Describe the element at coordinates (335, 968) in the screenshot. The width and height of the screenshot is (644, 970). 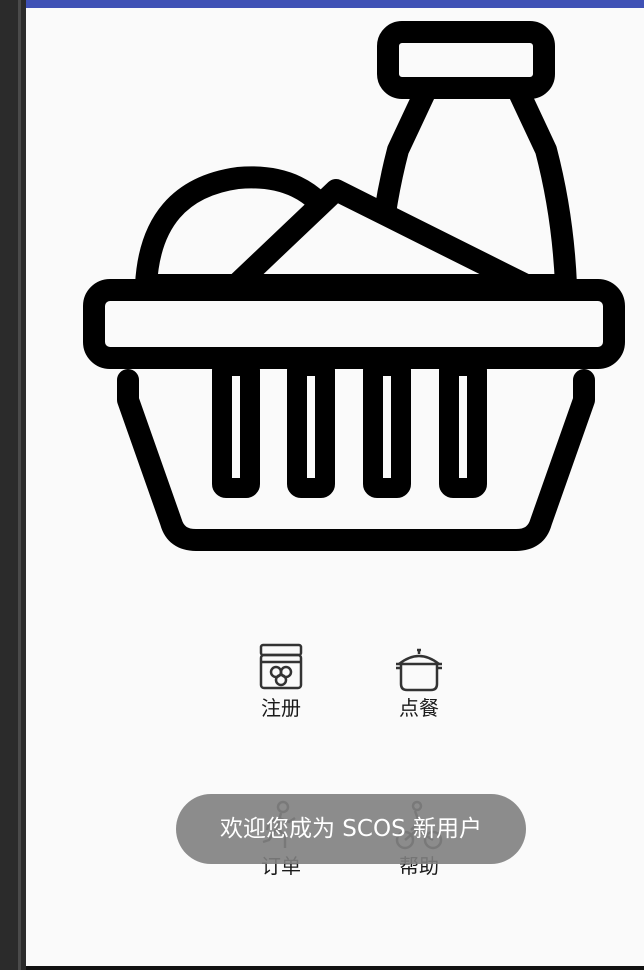
I see `device-frame-bottom` at that location.